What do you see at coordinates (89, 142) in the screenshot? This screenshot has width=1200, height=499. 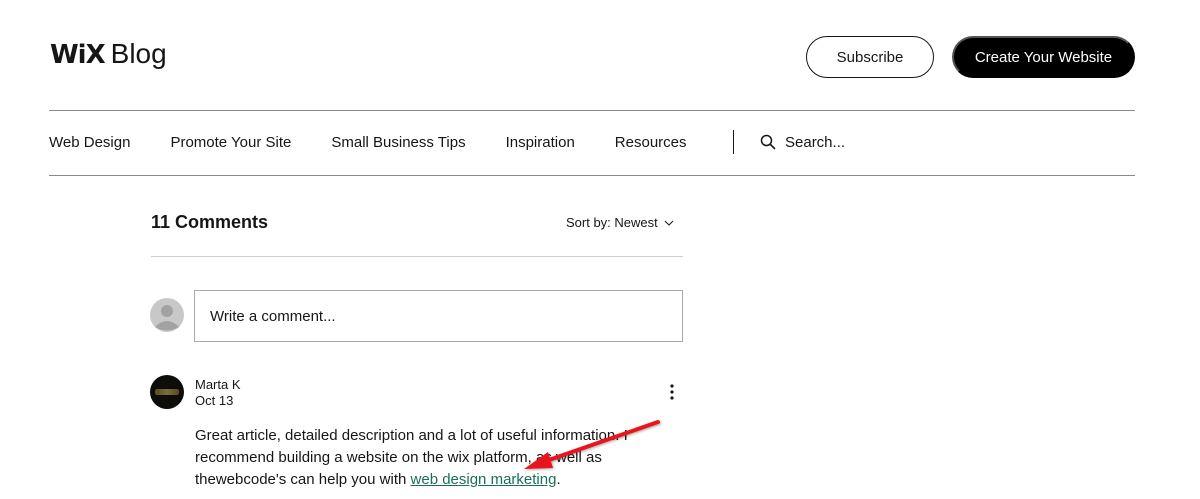 I see `nav-item-web-design: Web Design` at bounding box center [89, 142].